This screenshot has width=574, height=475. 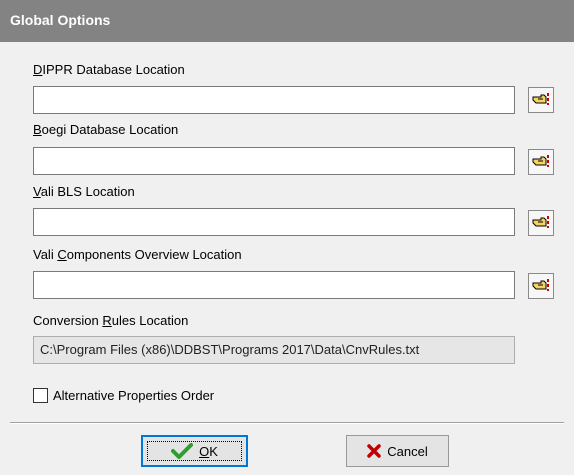 What do you see at coordinates (134, 395) in the screenshot?
I see `alternative-properties-order-label: Alternative Properties Order` at bounding box center [134, 395].